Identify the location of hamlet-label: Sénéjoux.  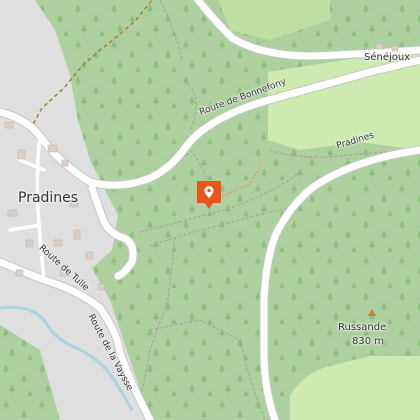
(387, 57).